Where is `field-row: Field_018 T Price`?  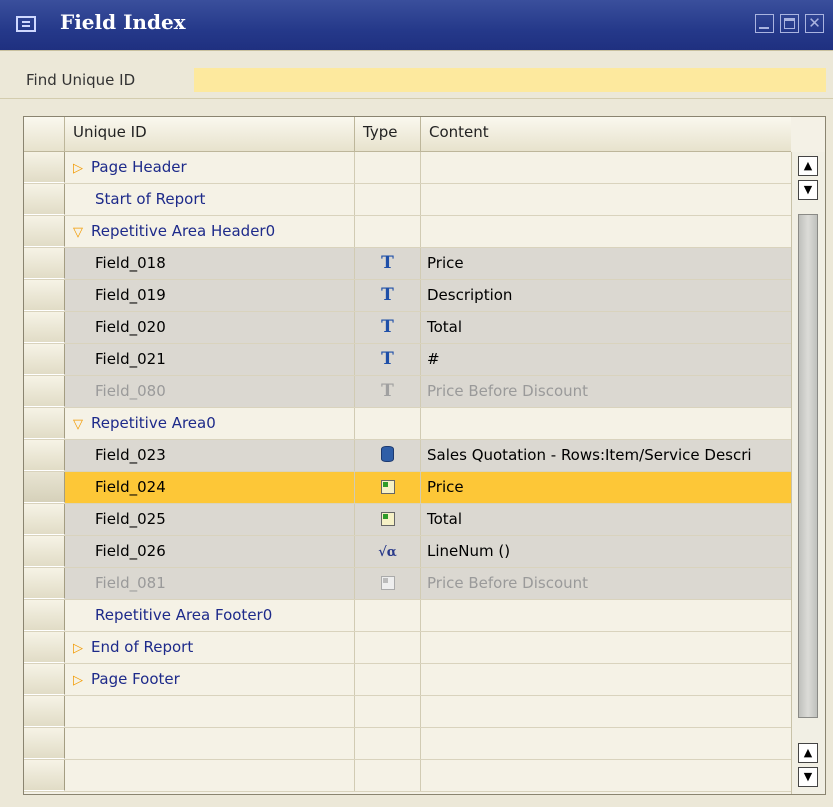 field-row: Field_018 T Price is located at coordinates (407, 264).